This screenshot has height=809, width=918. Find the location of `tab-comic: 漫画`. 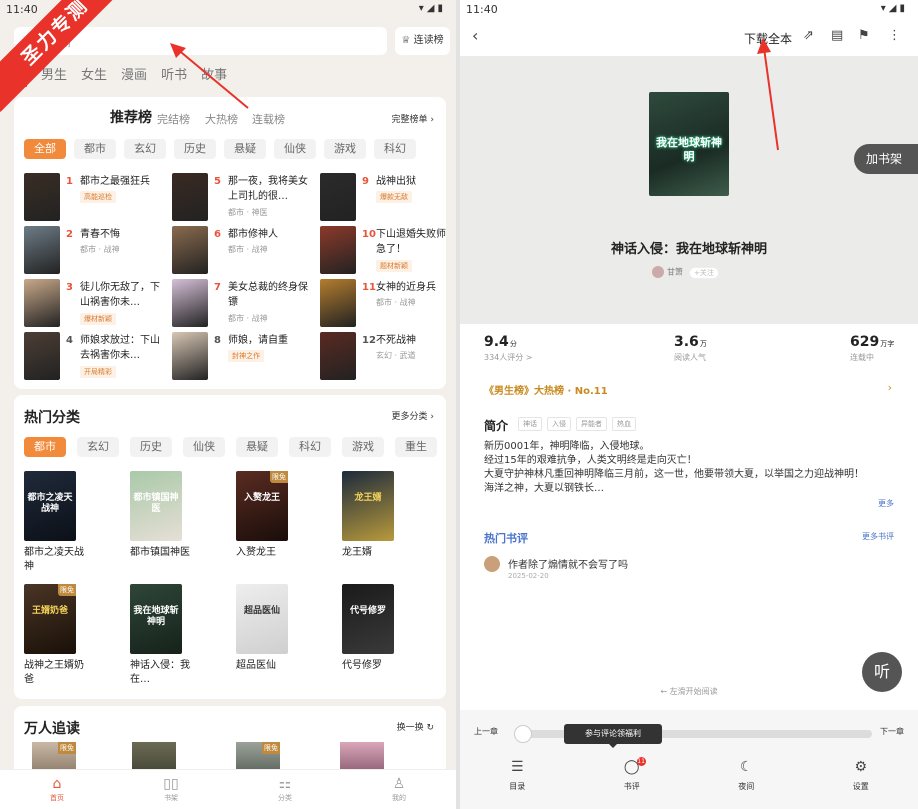

tab-comic: 漫画 is located at coordinates (134, 75).